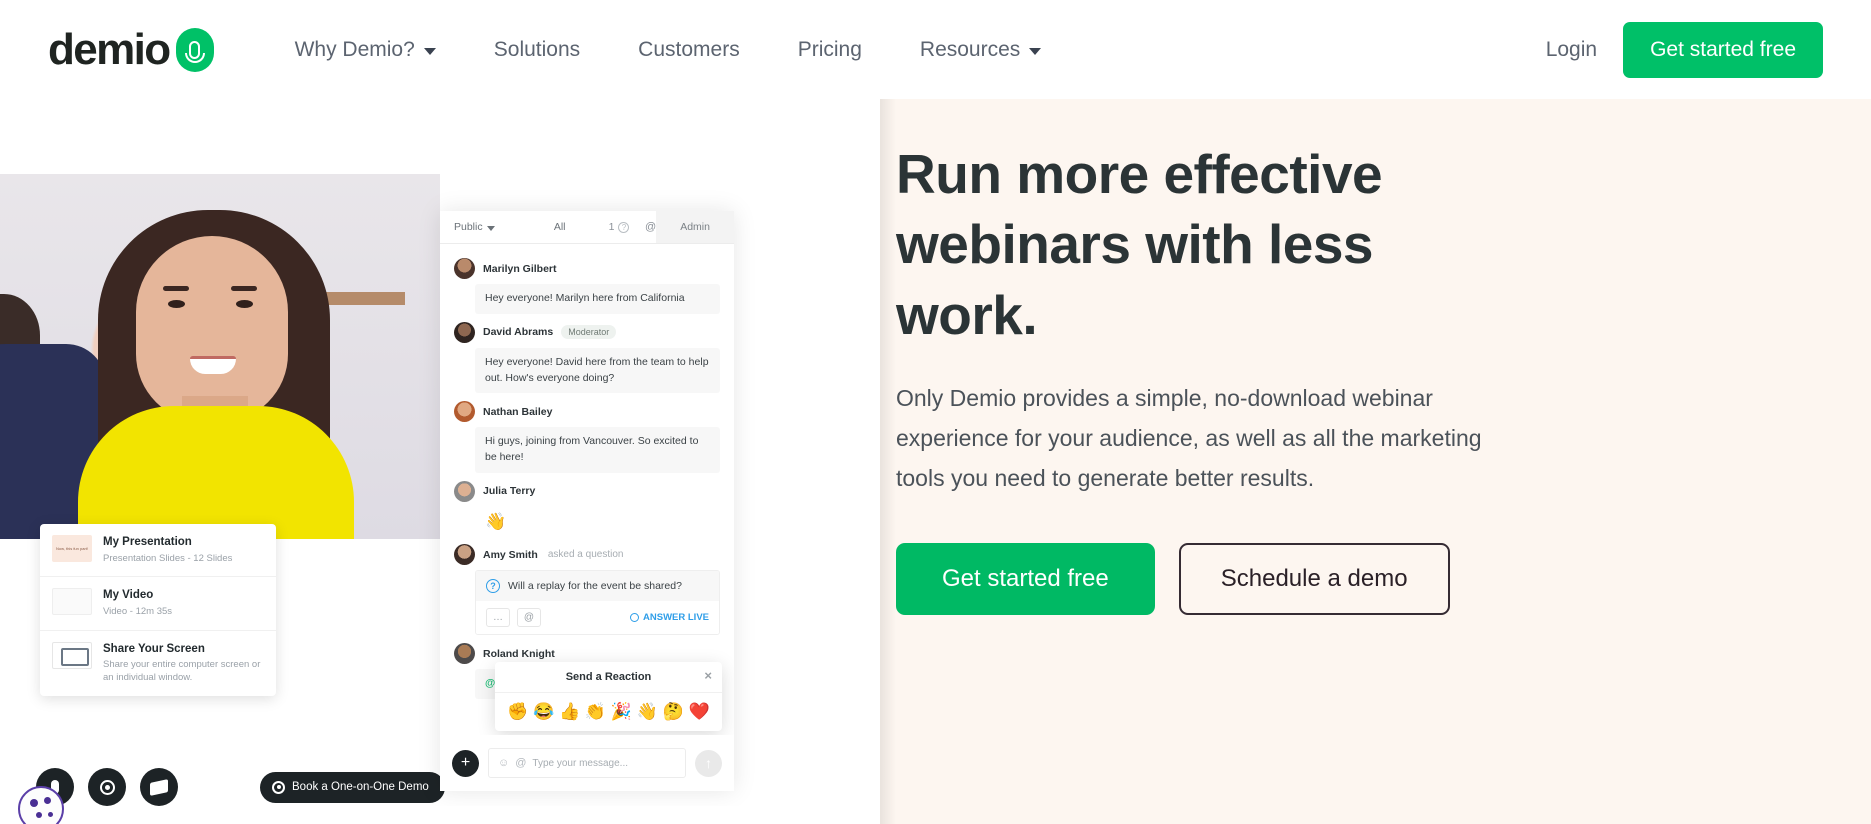 The image size is (1871, 824). What do you see at coordinates (1314, 579) in the screenshot?
I see `schedule-a-demo-button: Schedule a demo` at bounding box center [1314, 579].